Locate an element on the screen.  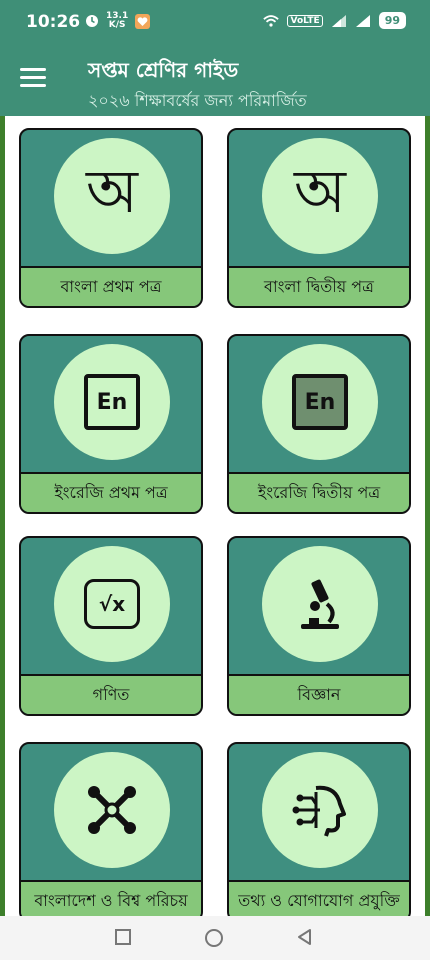
microscope-icon is located at coordinates (320, 604).